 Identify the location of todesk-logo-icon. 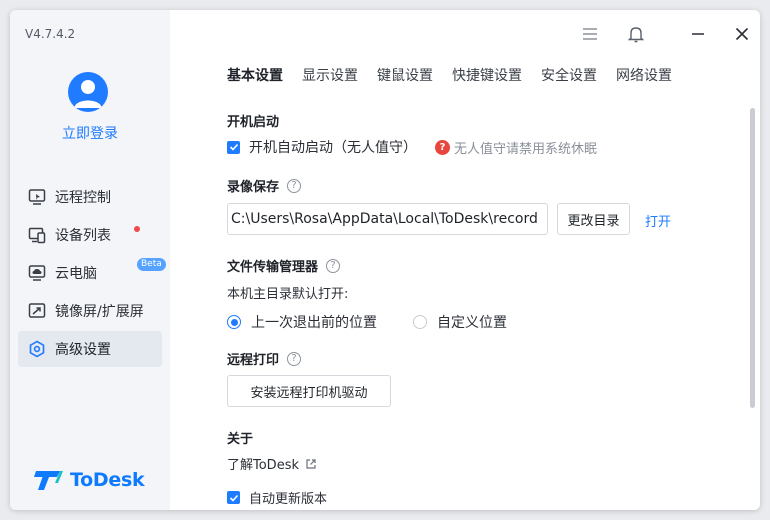
(48, 480).